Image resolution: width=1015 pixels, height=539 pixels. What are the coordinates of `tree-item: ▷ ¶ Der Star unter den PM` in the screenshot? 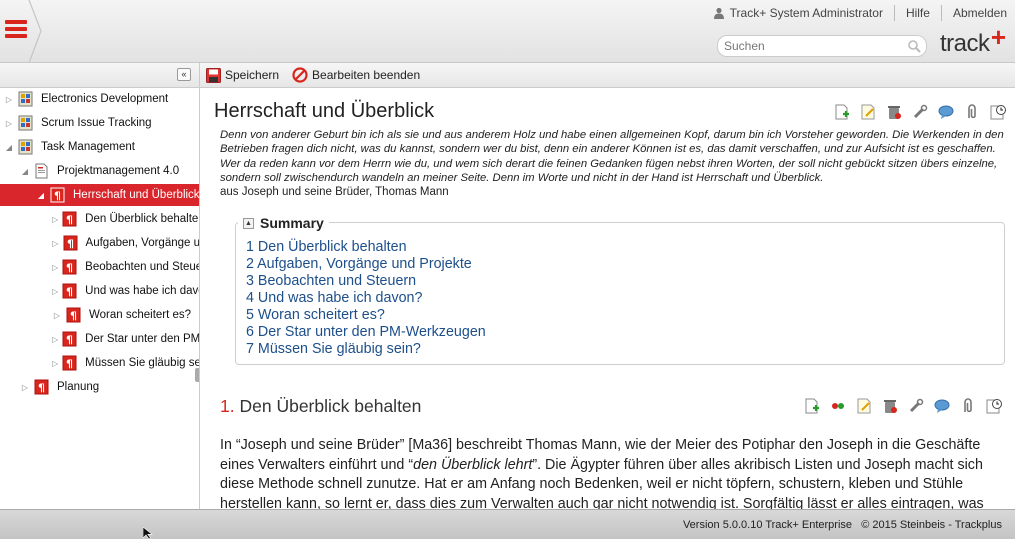 It's located at (99, 339).